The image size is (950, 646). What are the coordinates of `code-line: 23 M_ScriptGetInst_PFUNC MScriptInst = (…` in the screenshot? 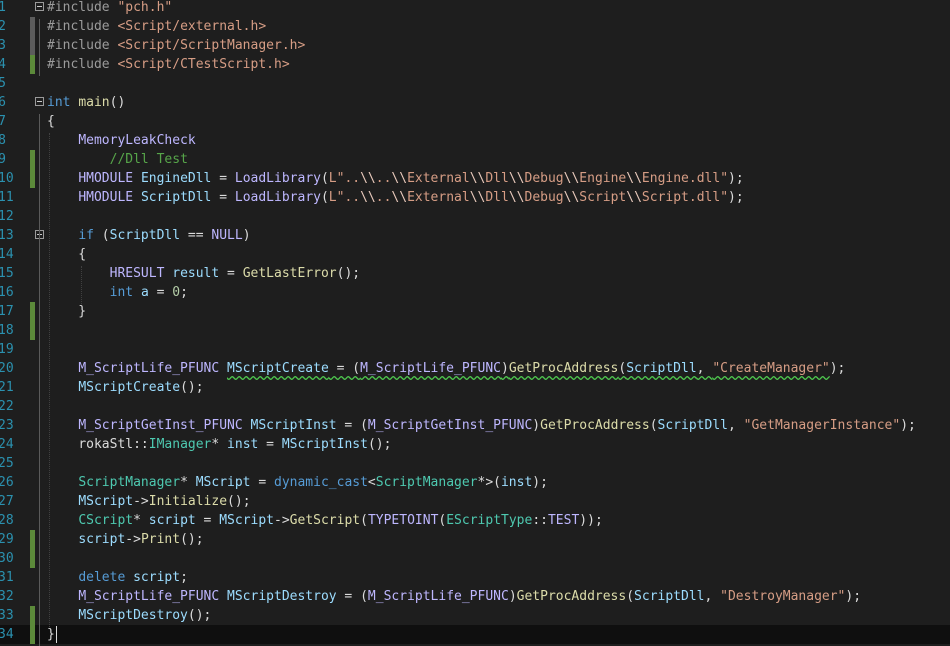 It's located at (475, 425).